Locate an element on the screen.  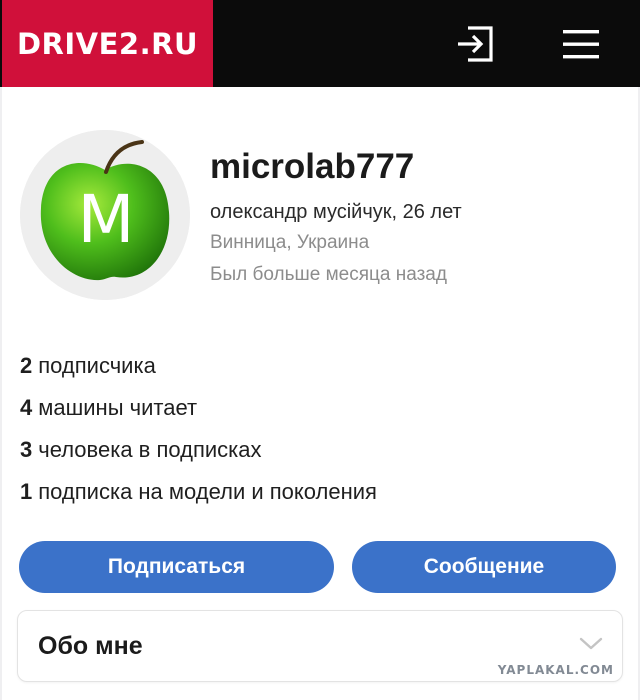
last-seen: Был больше месяца назад is located at coordinates (328, 274).